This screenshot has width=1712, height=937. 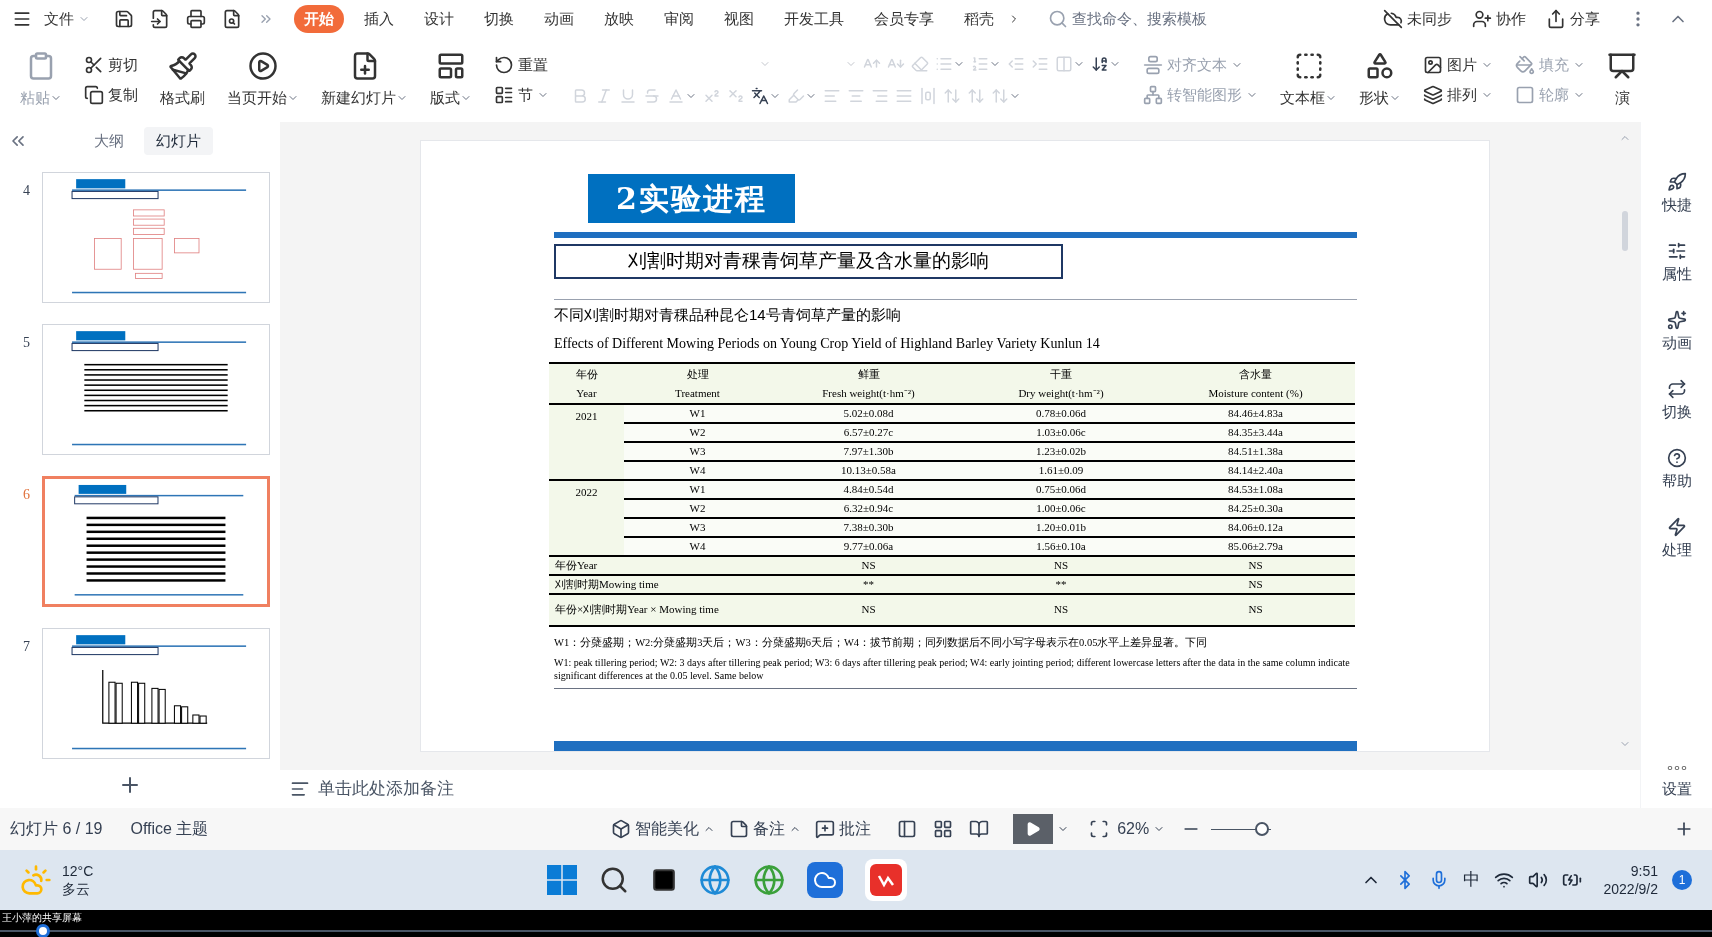 What do you see at coordinates (364, 80) in the screenshot?
I see `ribbon-button: 新建幻灯片` at bounding box center [364, 80].